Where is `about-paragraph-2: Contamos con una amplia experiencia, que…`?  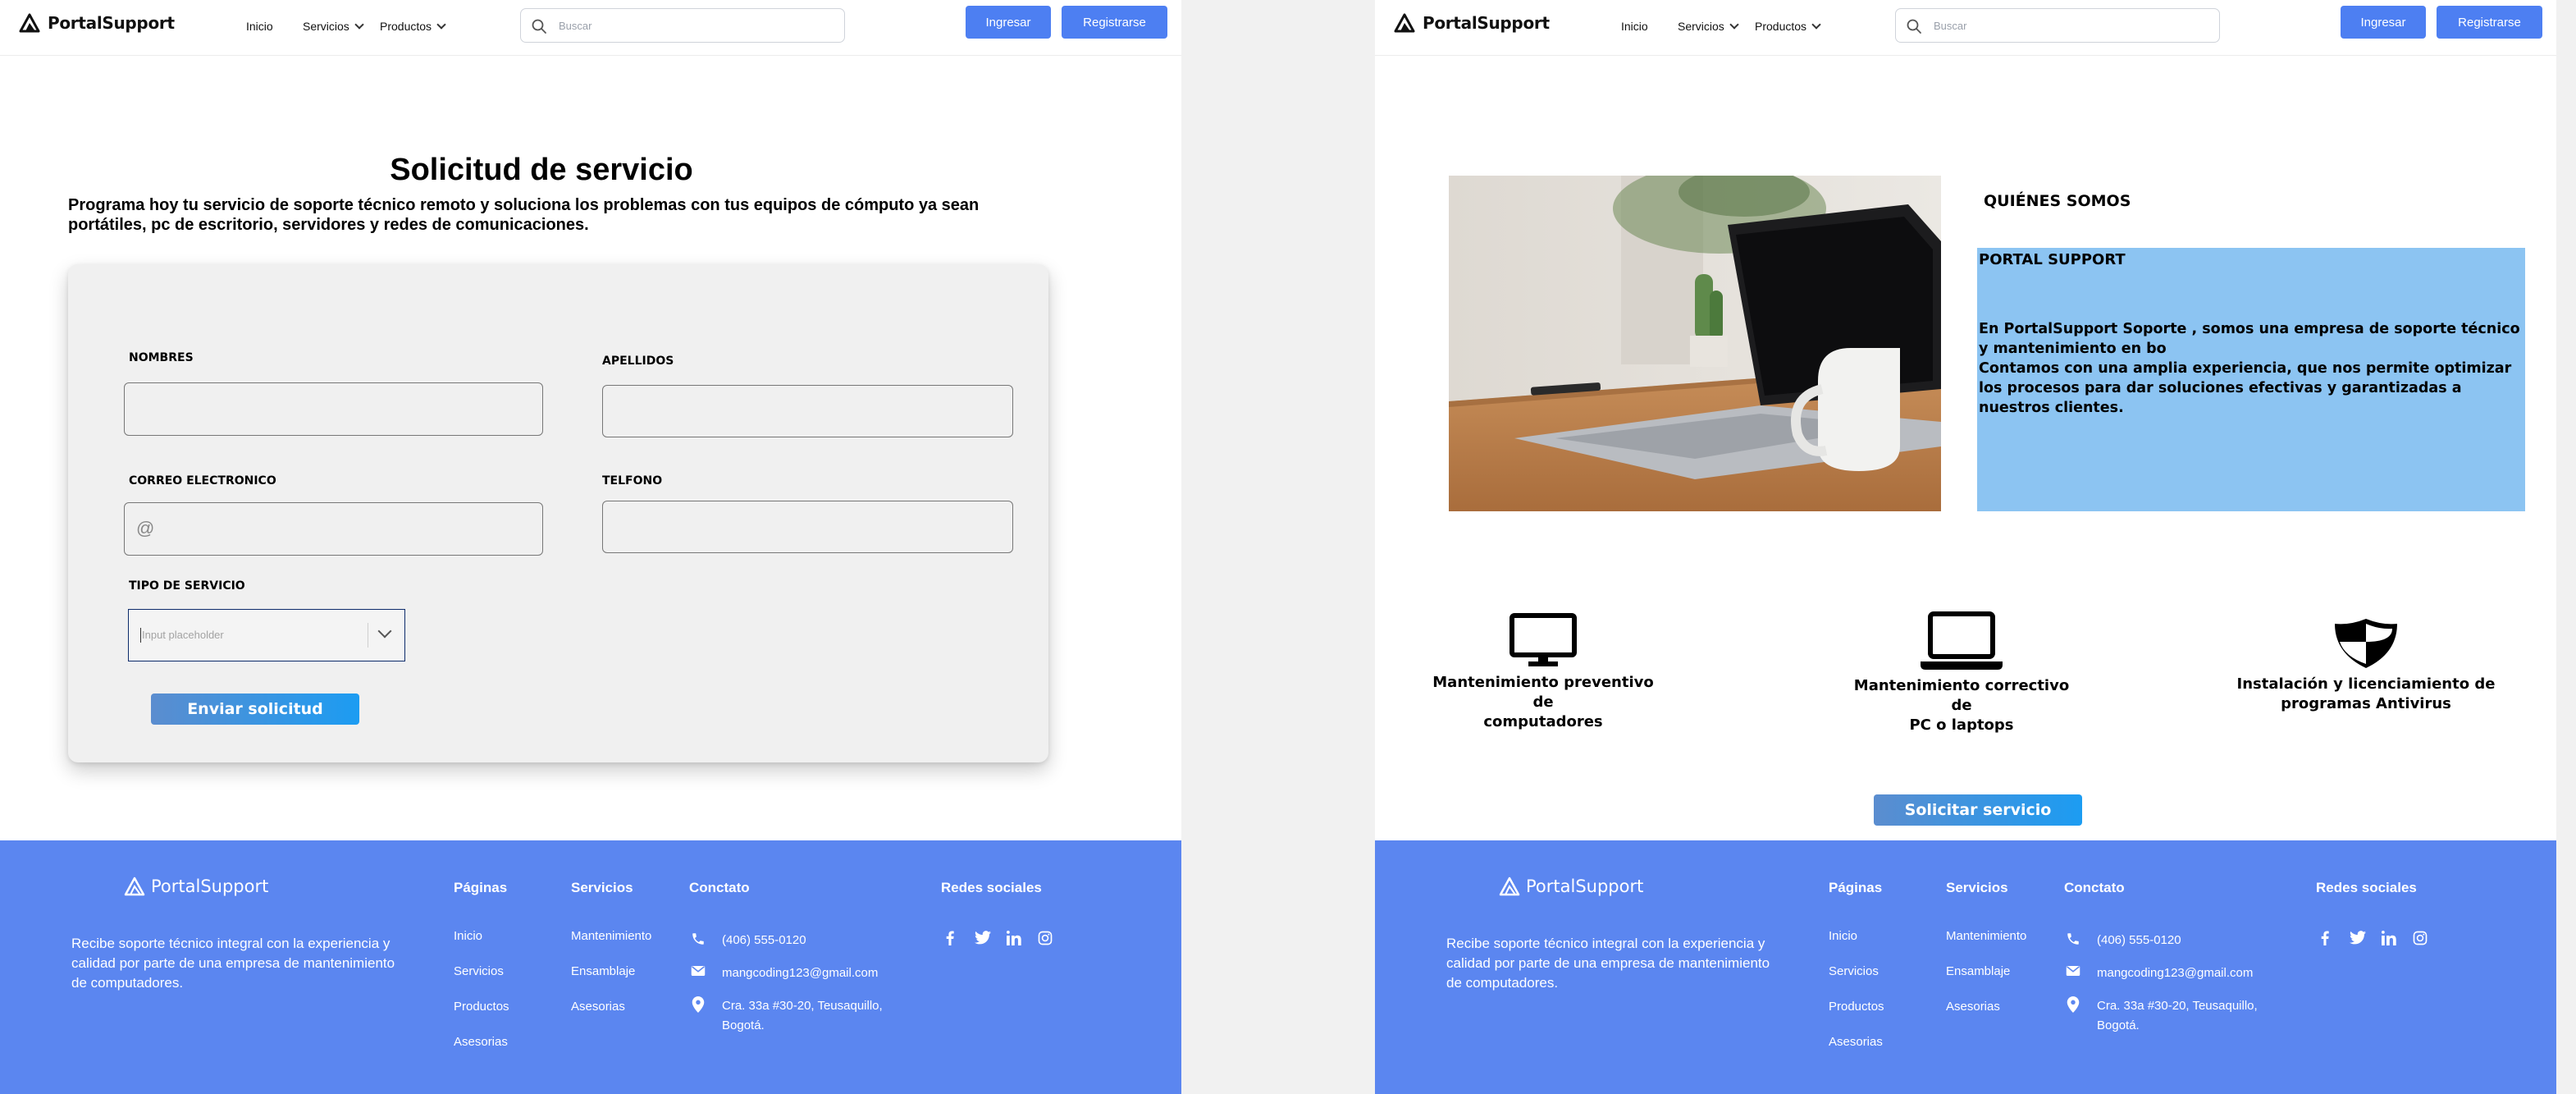
about-paragraph-2: Contamos con una amplia experiencia, que… is located at coordinates (2246, 388).